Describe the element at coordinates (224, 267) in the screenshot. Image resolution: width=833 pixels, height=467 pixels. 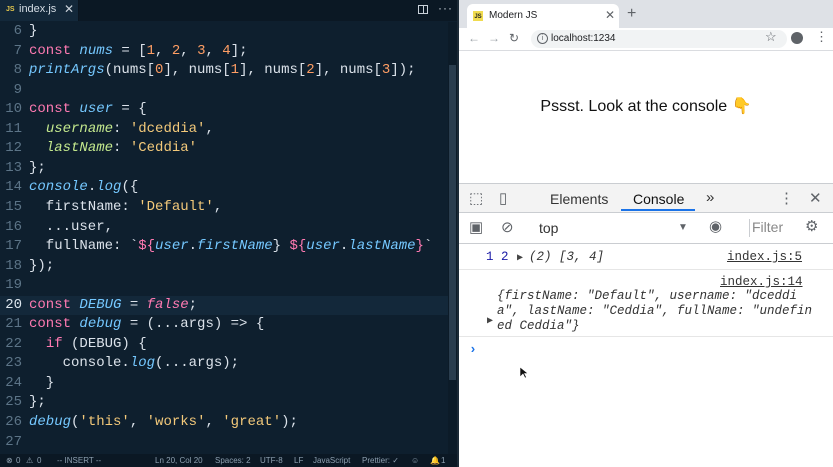
I see `code-line: 18});` at that location.